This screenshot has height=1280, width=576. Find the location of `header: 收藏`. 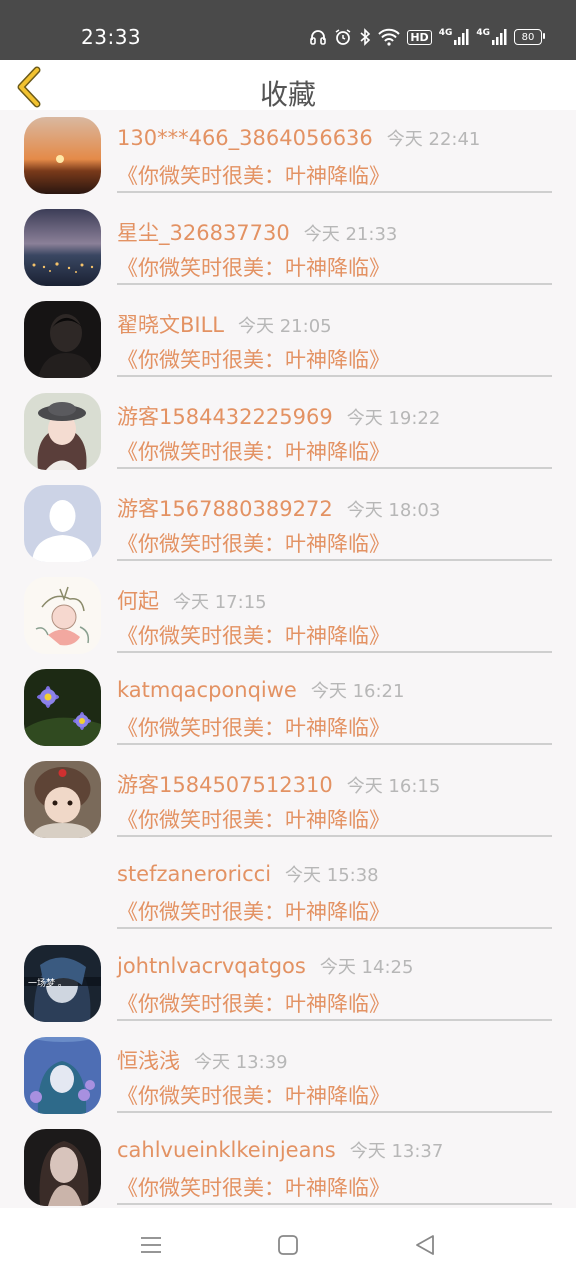

header: 收藏 is located at coordinates (288, 85).